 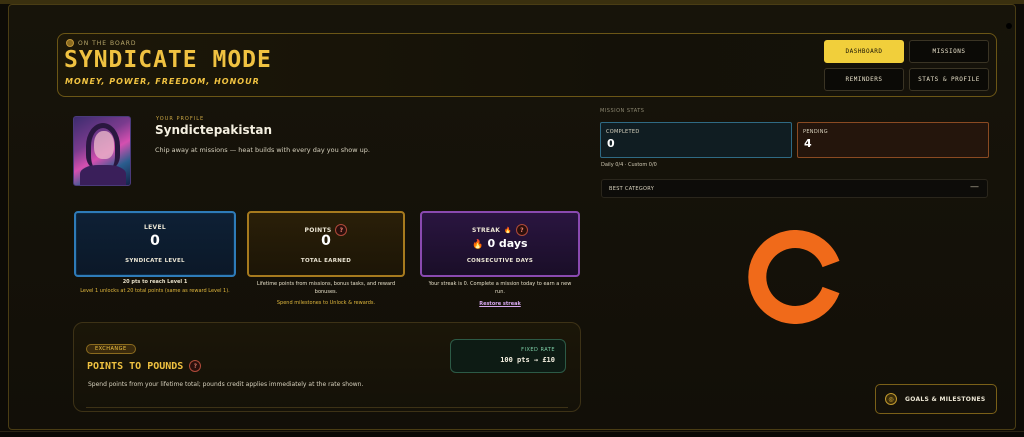 I want to click on level-label: LEVEL, so click(x=155, y=227).